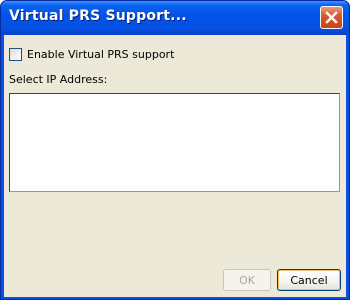  What do you see at coordinates (58, 79) in the screenshot?
I see `select-ip-label: Select IP Address:` at bounding box center [58, 79].